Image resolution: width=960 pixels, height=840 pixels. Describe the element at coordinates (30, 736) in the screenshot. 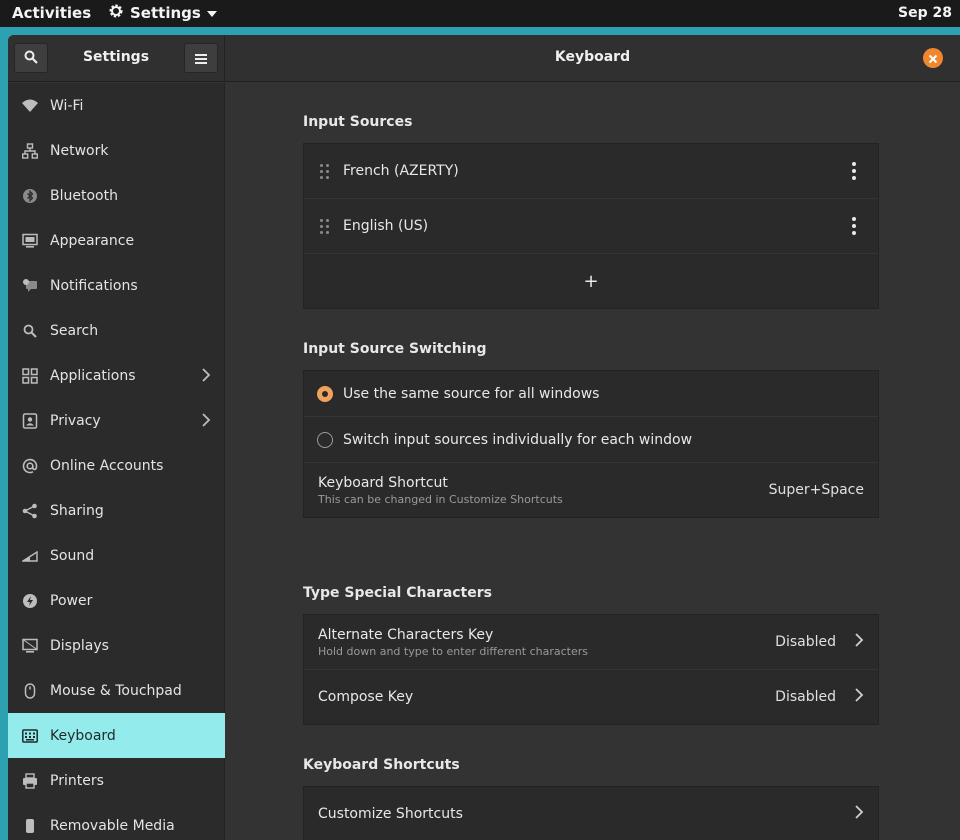

I see `keyboard-icon` at that location.